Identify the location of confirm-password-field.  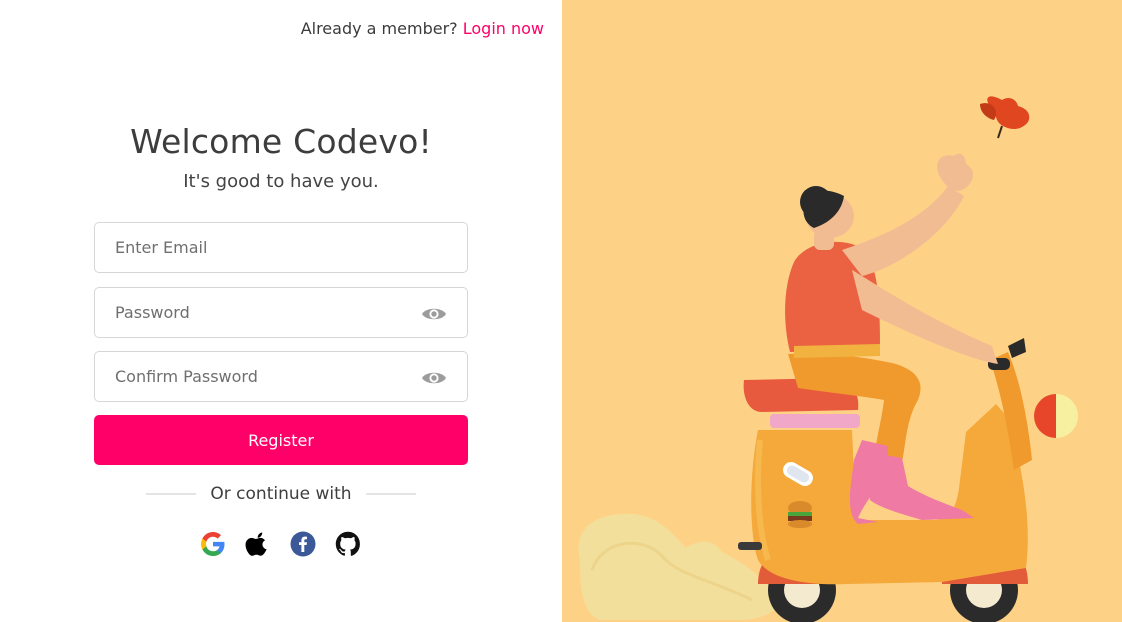
(281, 376).